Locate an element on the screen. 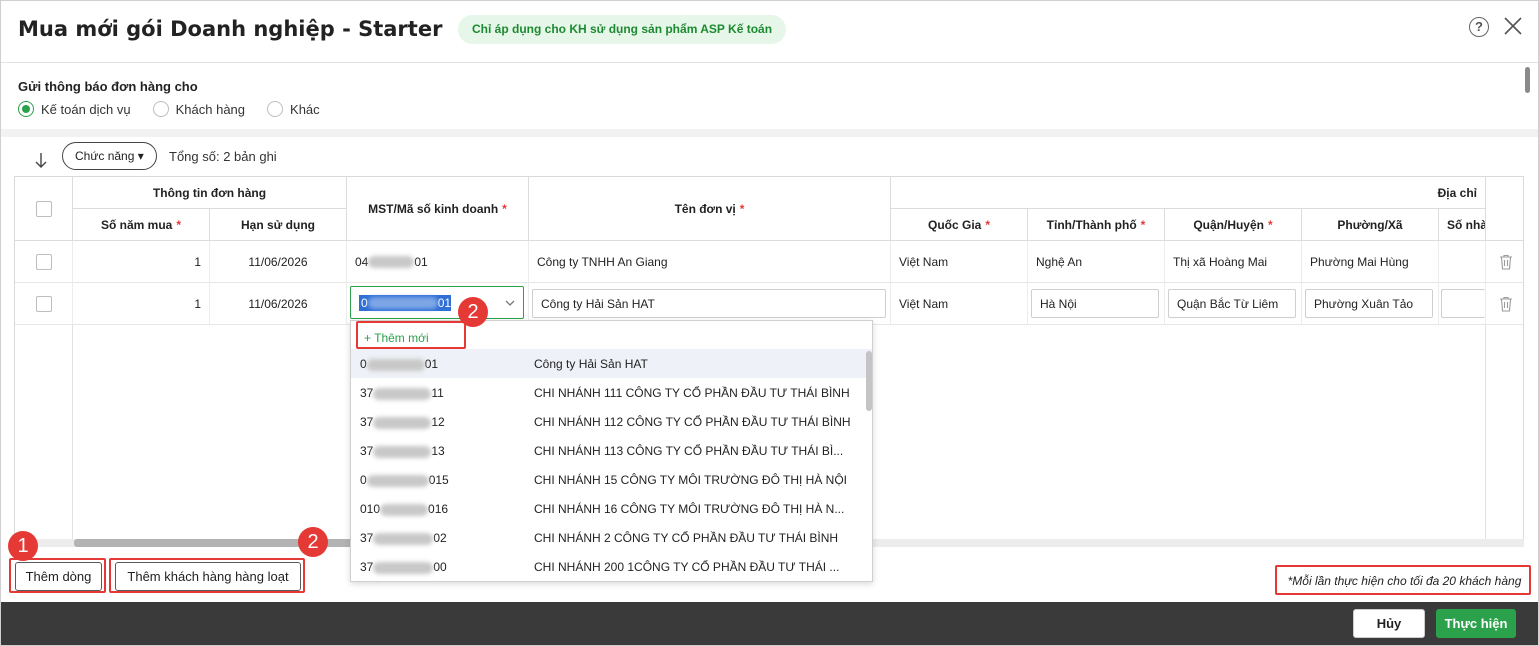 The width and height of the screenshot is (1539, 646). code-suffix: 12 is located at coordinates (438, 422).